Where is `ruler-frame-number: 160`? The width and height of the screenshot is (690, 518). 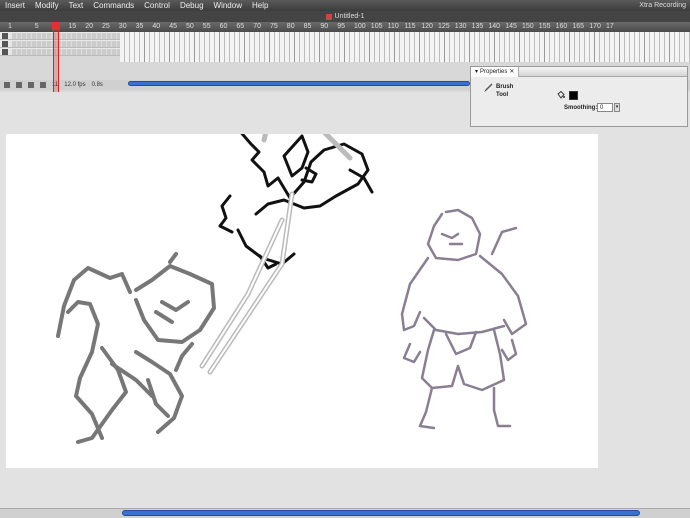 ruler-frame-number: 160 is located at coordinates (561, 26).